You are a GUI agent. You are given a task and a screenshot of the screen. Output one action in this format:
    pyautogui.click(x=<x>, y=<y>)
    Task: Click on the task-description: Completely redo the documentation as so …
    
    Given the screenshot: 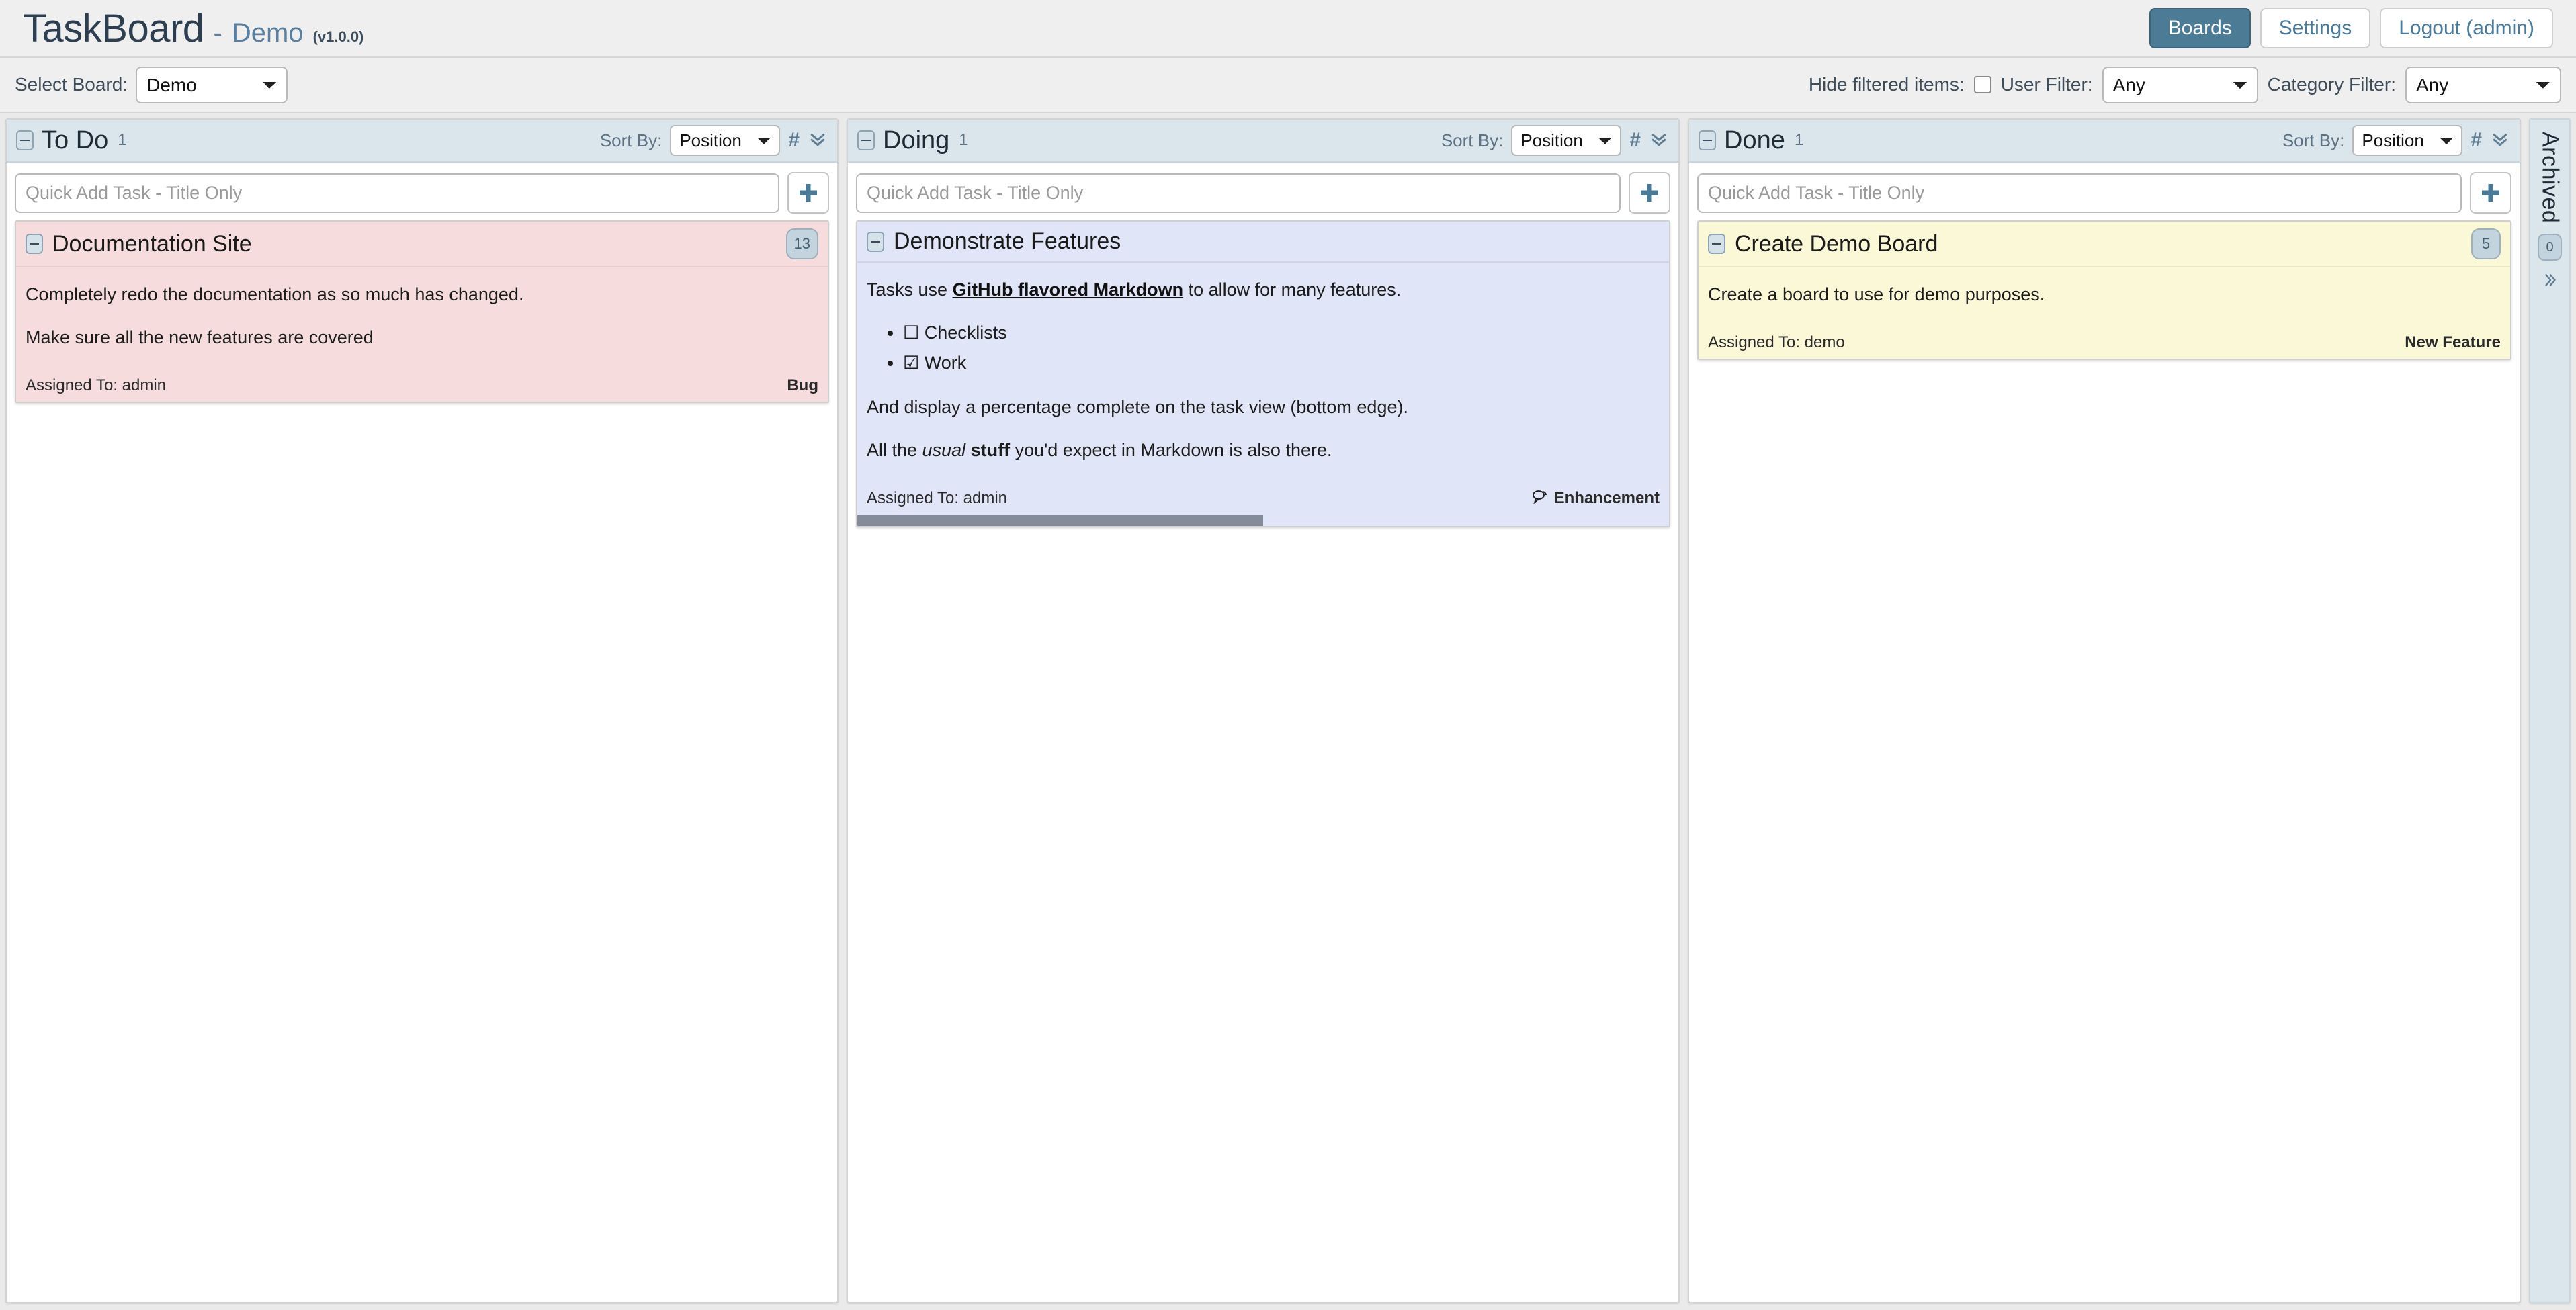 What is the action you would take?
    pyautogui.click(x=422, y=319)
    